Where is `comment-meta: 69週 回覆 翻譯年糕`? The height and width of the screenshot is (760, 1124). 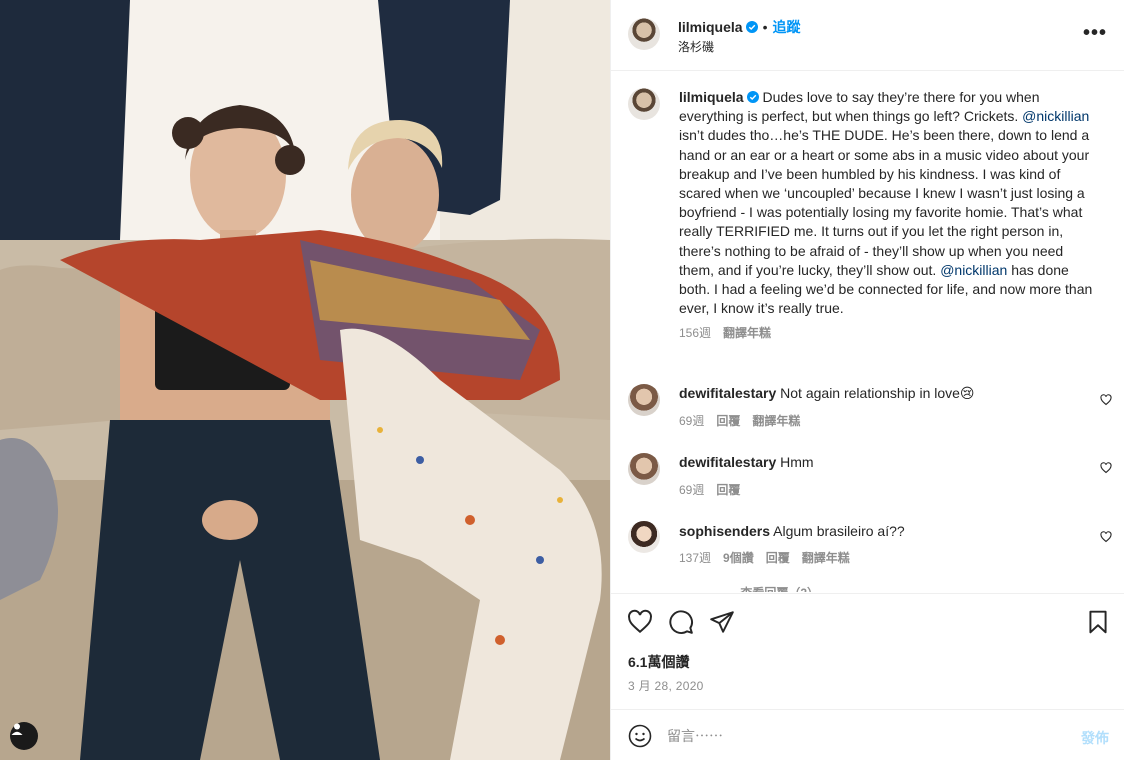
comment-meta: 69週 回覆 翻譯年糕 is located at coordinates (745, 420).